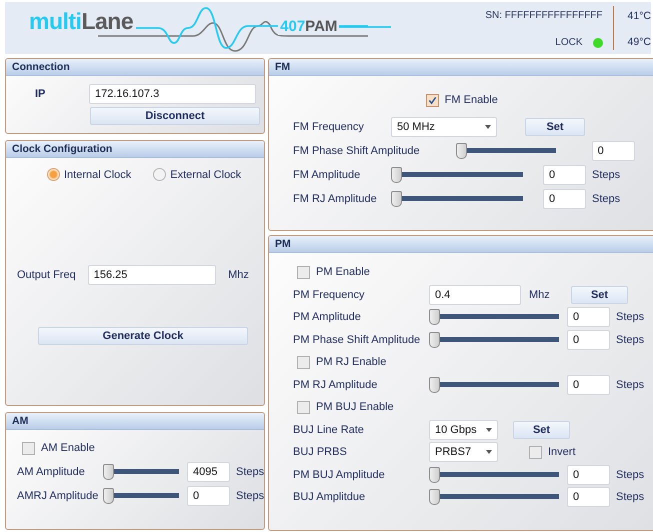 The width and height of the screenshot is (653, 532). I want to click on field-label: Output Freq, so click(47, 275).